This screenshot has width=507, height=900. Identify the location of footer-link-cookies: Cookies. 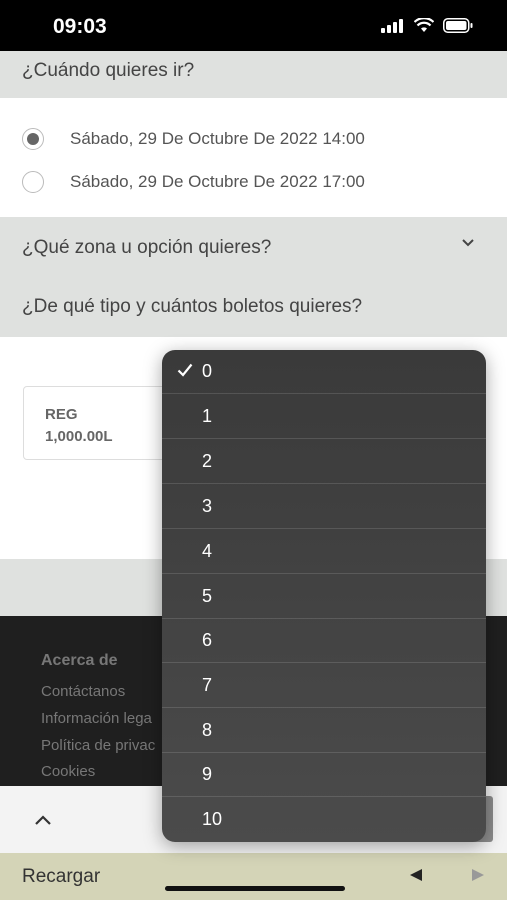
(68, 771).